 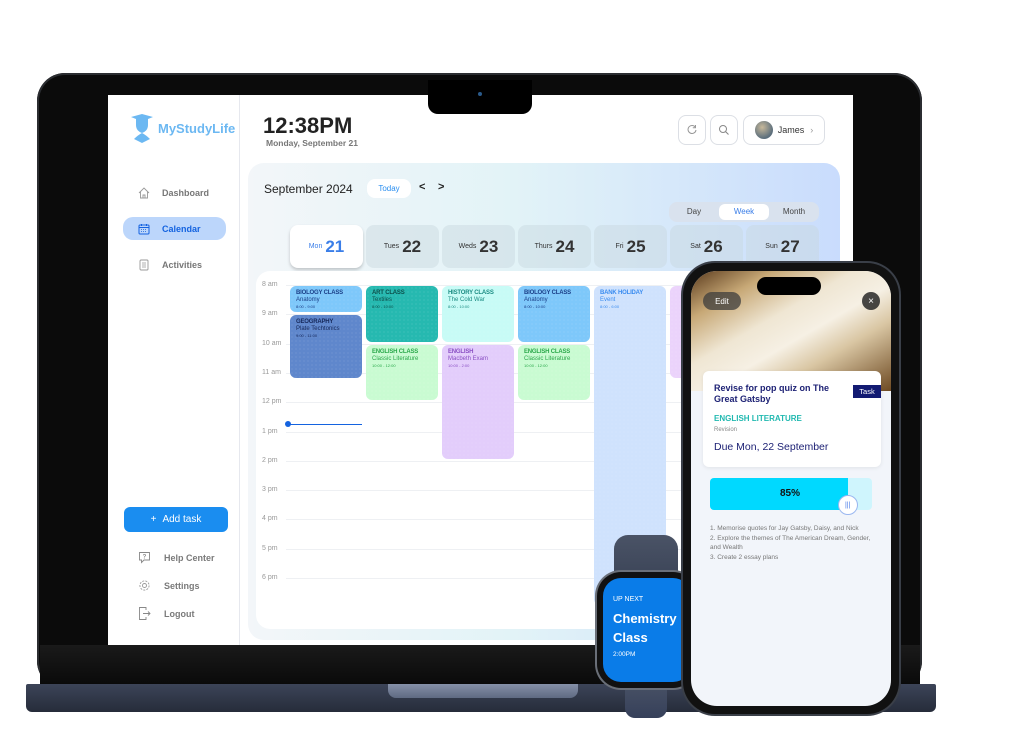 What do you see at coordinates (871, 301) in the screenshot?
I see `close-icon: ×` at bounding box center [871, 301].